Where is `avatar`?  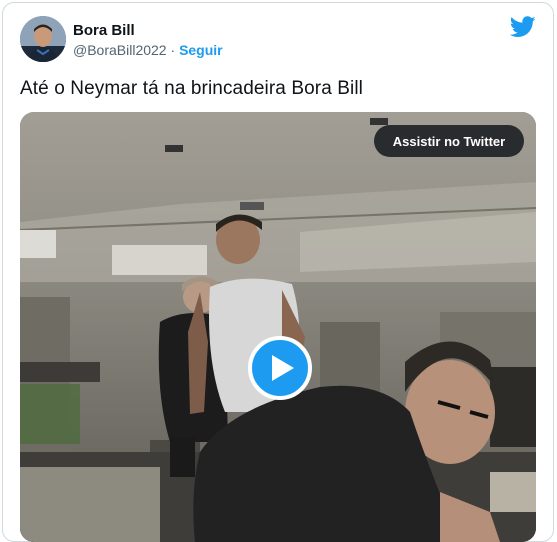
avatar is located at coordinates (43, 39).